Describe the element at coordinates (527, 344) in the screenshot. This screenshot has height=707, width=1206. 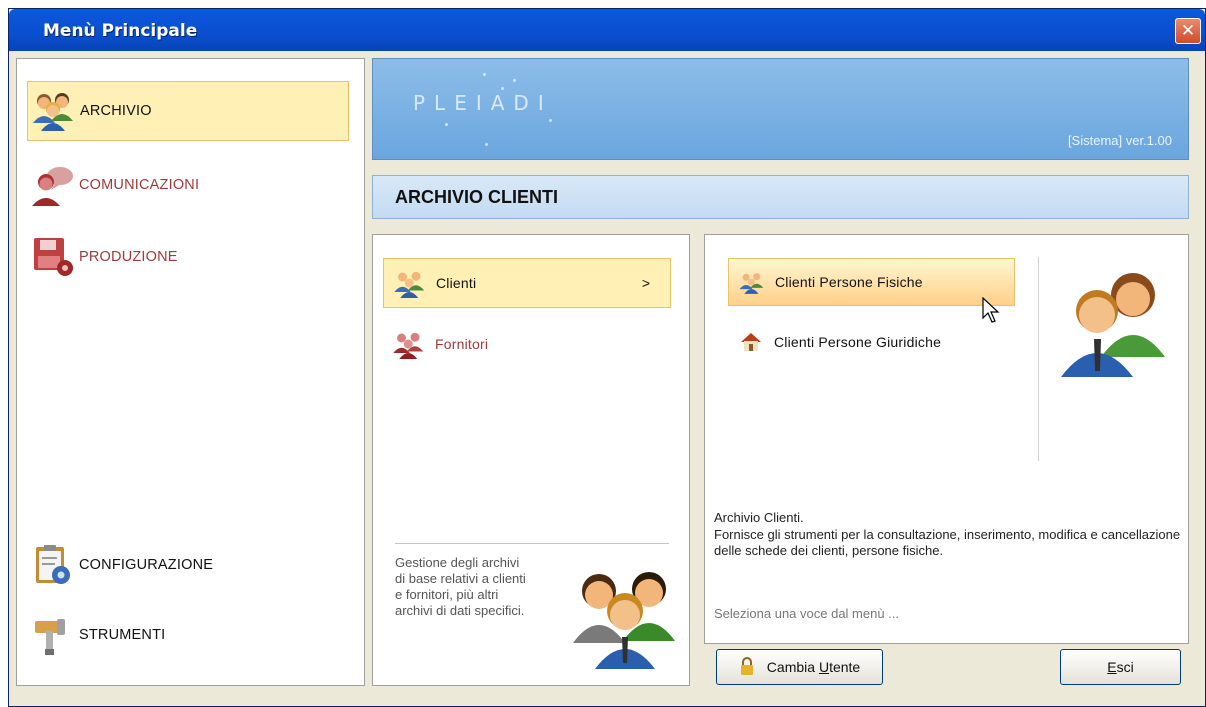
I see `submenu-item-fornitori: Fornitori` at that location.